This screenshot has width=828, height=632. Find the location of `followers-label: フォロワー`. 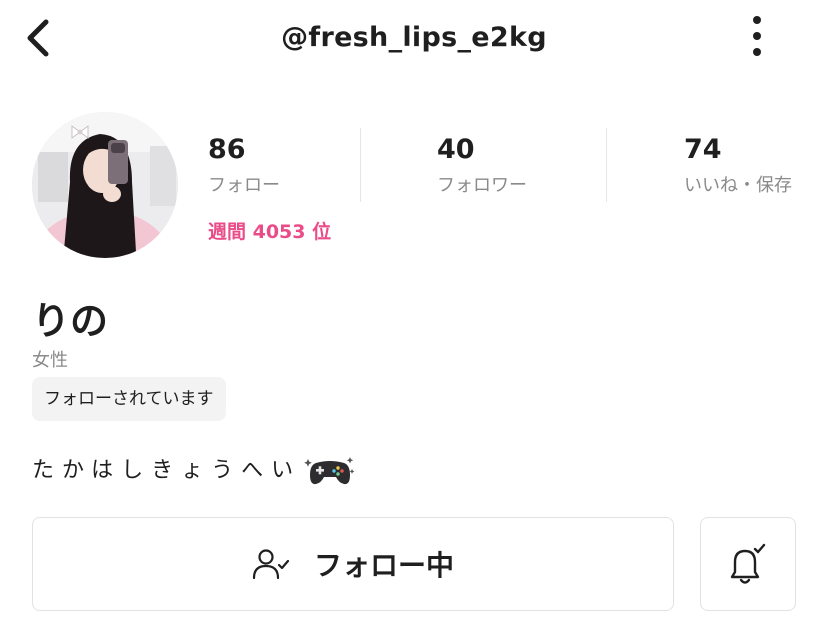

followers-label: フォロワー is located at coordinates (482, 185).